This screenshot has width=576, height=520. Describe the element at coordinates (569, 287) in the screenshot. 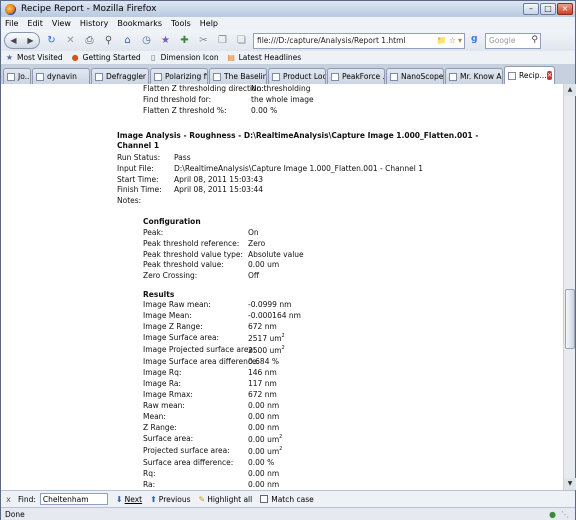

I see `vertical-scrollbar: ▲ ▼` at that location.